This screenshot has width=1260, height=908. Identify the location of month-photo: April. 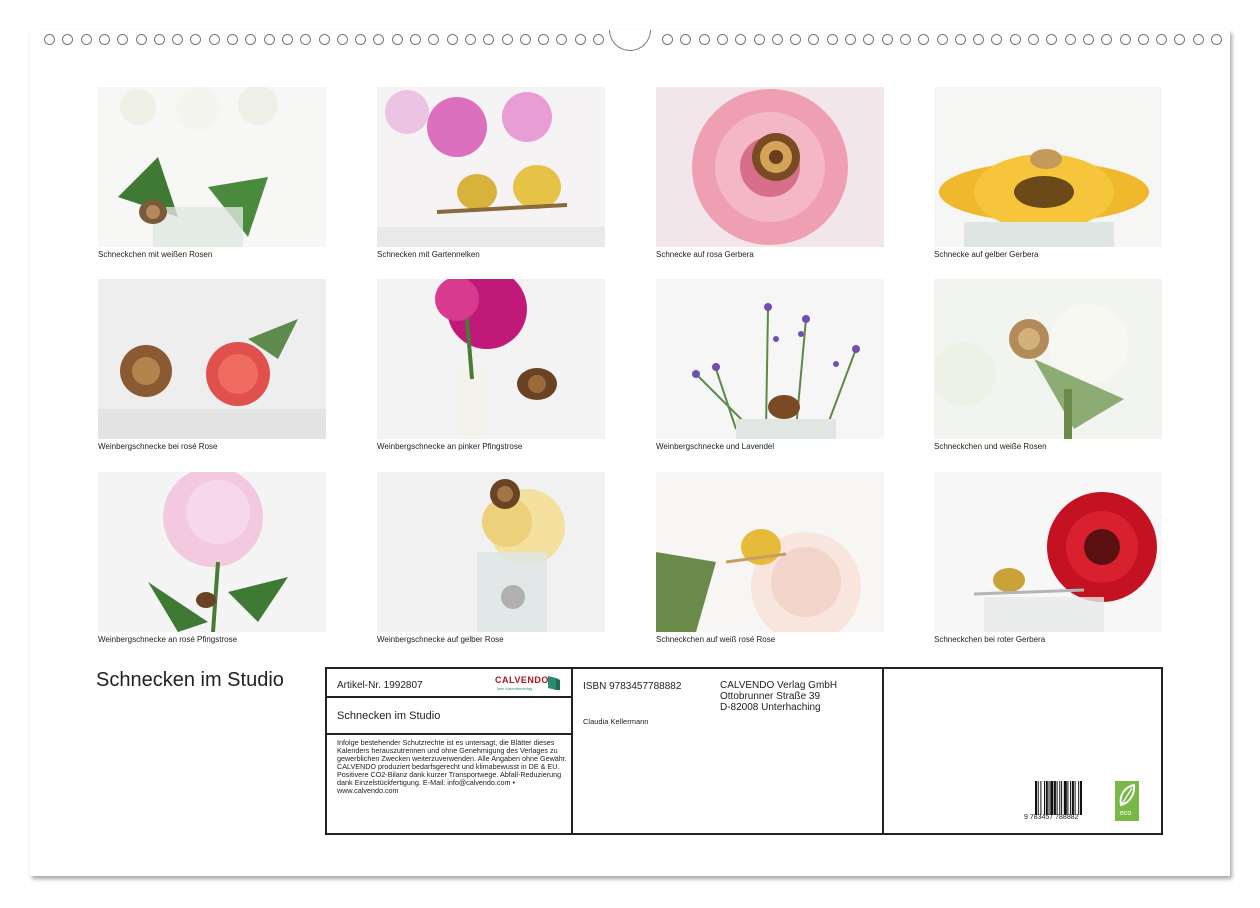
(1048, 167).